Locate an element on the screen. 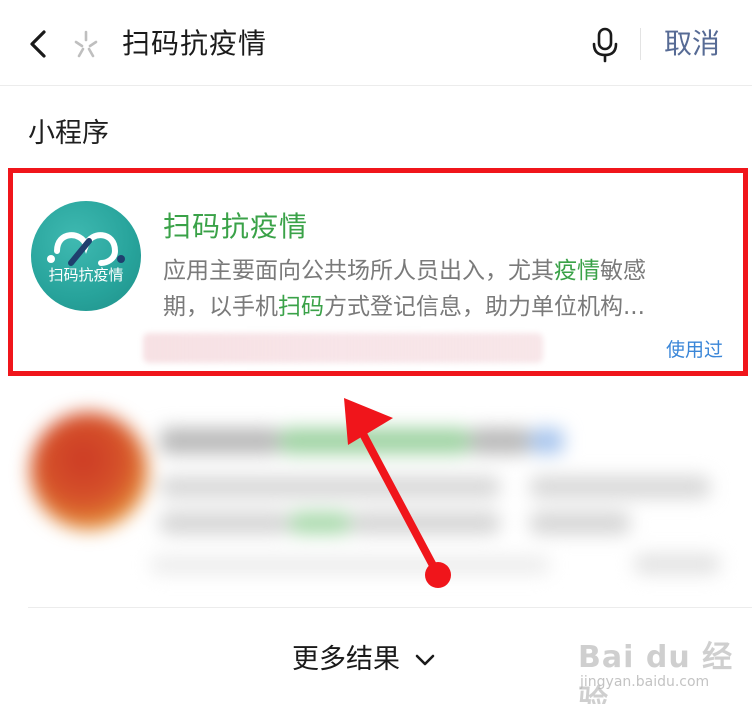 The height and width of the screenshot is (704, 752). blurred-title-badge is located at coordinates (547, 441).